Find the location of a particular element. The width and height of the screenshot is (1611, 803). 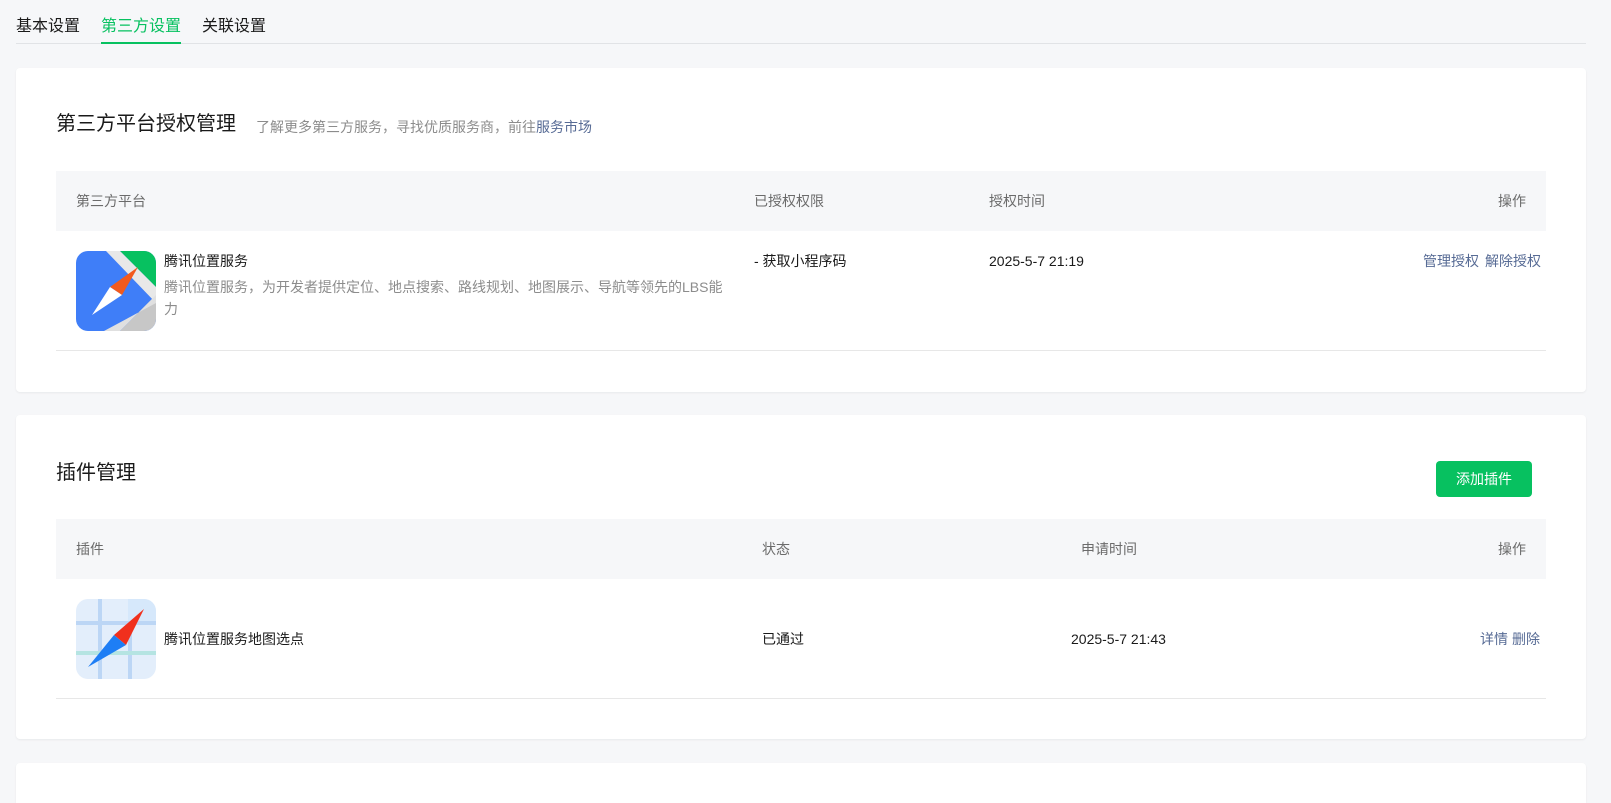

auth-time: 2025-5-7 21:19 is located at coordinates (1036, 261).